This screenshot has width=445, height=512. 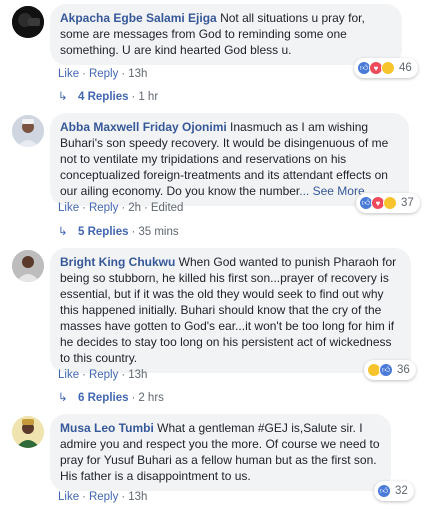 I want to click on replies-time: 1 hr, so click(x=148, y=97).